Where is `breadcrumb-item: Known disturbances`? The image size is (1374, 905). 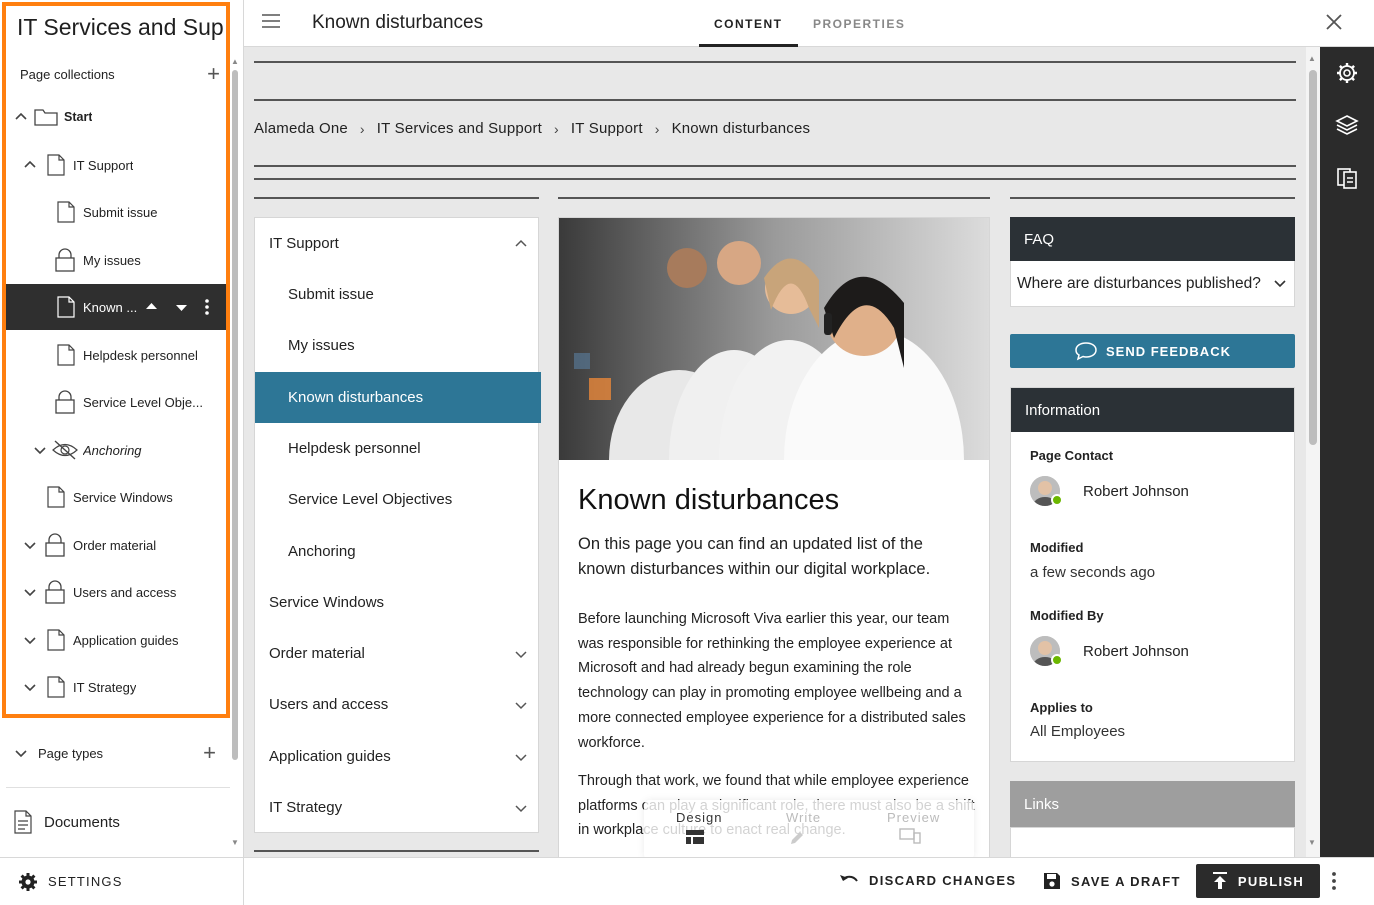 breadcrumb-item: Known disturbances is located at coordinates (741, 128).